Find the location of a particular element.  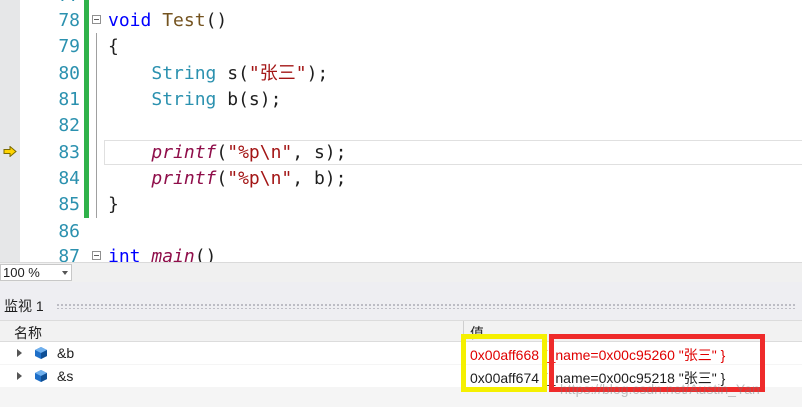

line-number: 83 is located at coordinates (69, 152).